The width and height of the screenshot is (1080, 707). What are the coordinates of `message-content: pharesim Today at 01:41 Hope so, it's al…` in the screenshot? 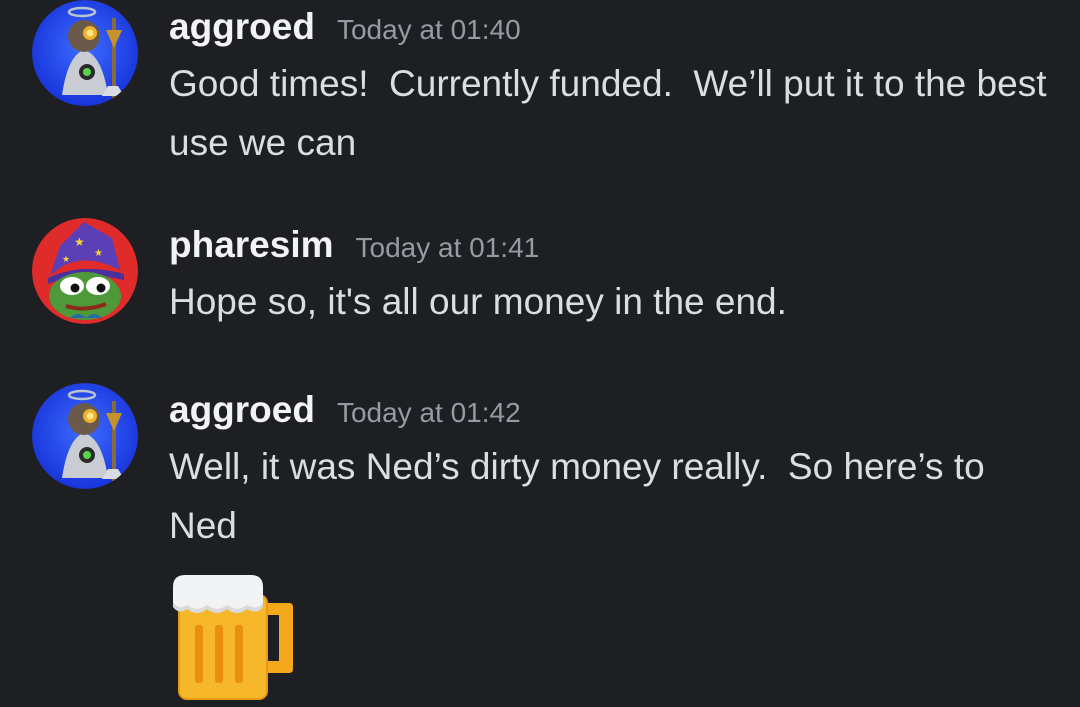 It's located at (609, 274).